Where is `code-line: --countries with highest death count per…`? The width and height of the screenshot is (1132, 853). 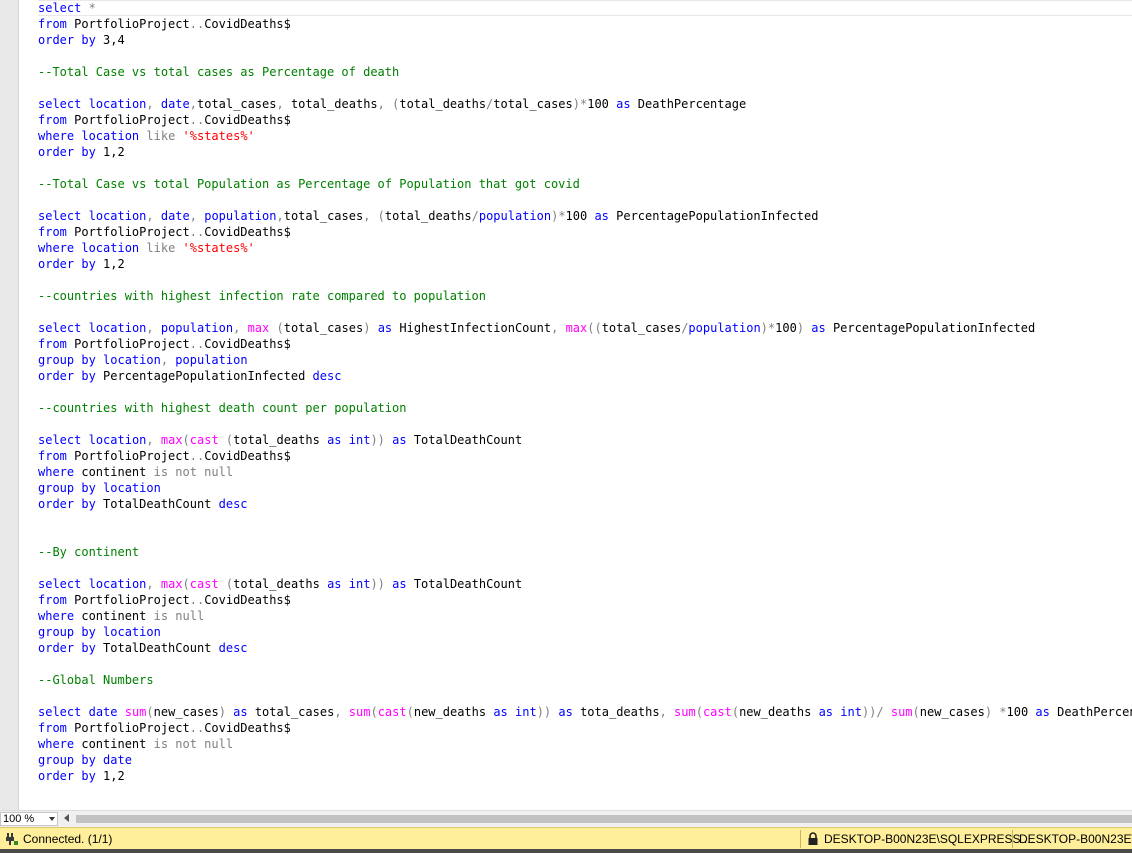
code-line: --countries with highest death count per… is located at coordinates (585, 408).